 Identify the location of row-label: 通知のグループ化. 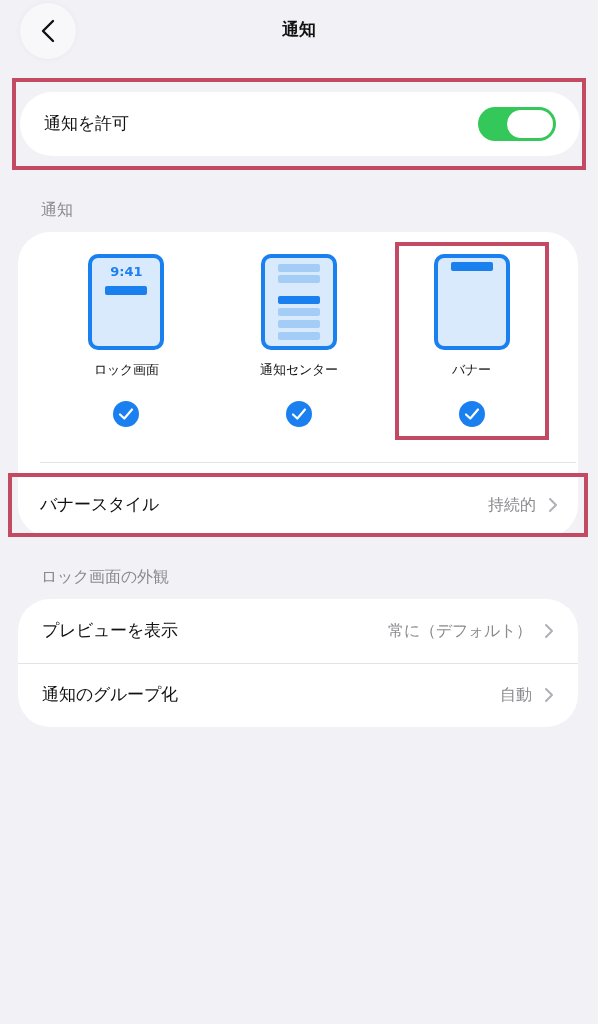
(110, 695).